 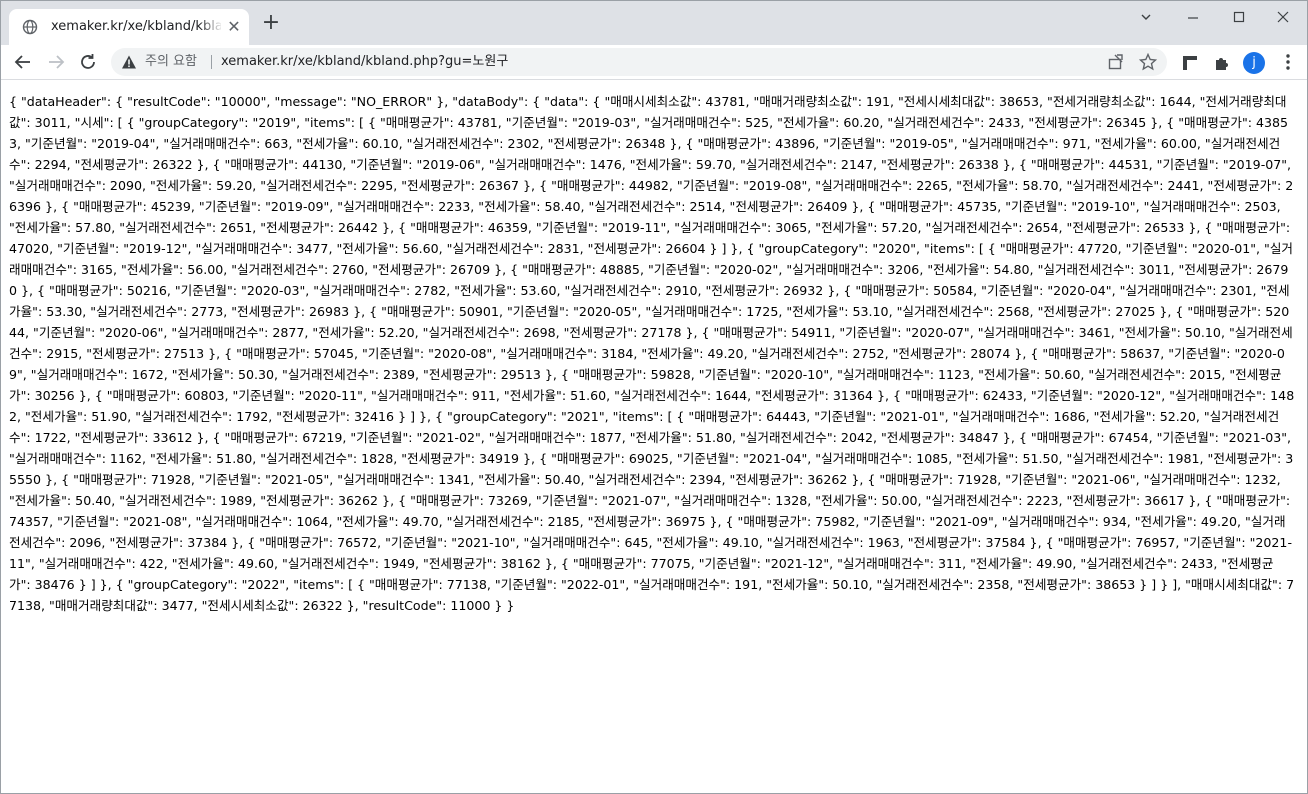 I want to click on globe-icon, so click(x=30, y=27).